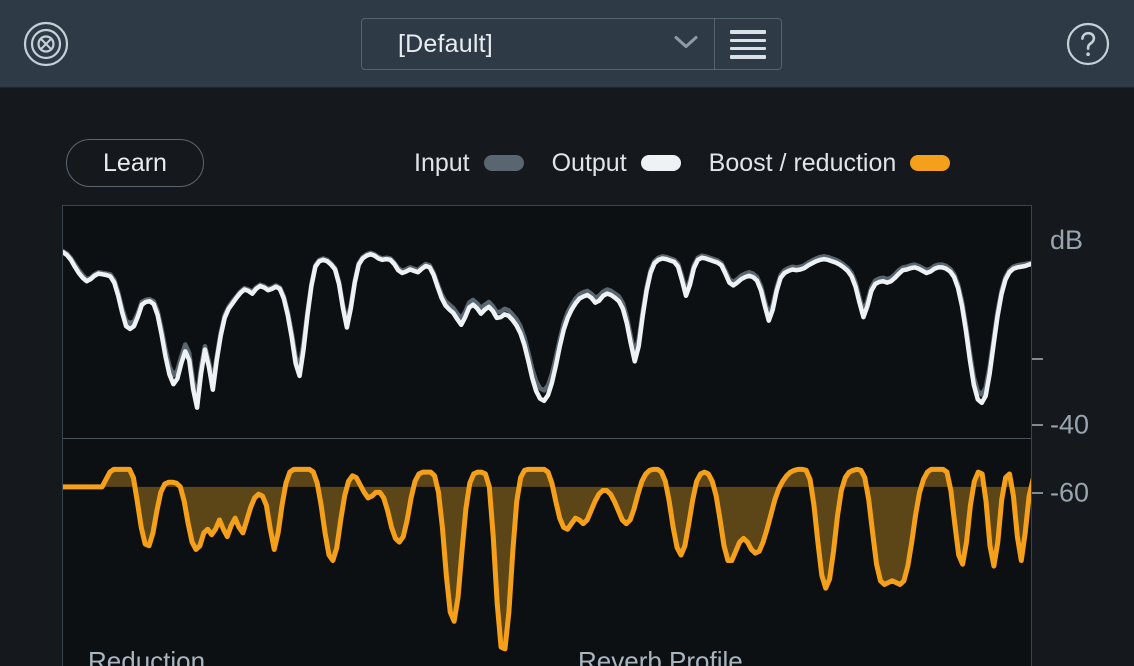 The height and width of the screenshot is (666, 1134). I want to click on learn-button: Learn, so click(135, 163).